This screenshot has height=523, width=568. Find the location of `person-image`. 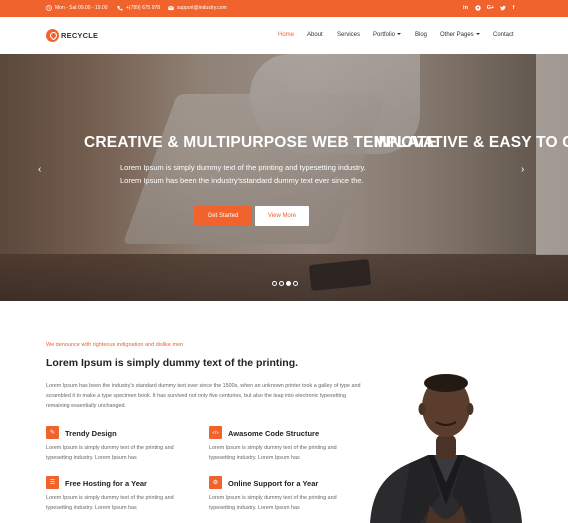

person-image is located at coordinates (446, 448).